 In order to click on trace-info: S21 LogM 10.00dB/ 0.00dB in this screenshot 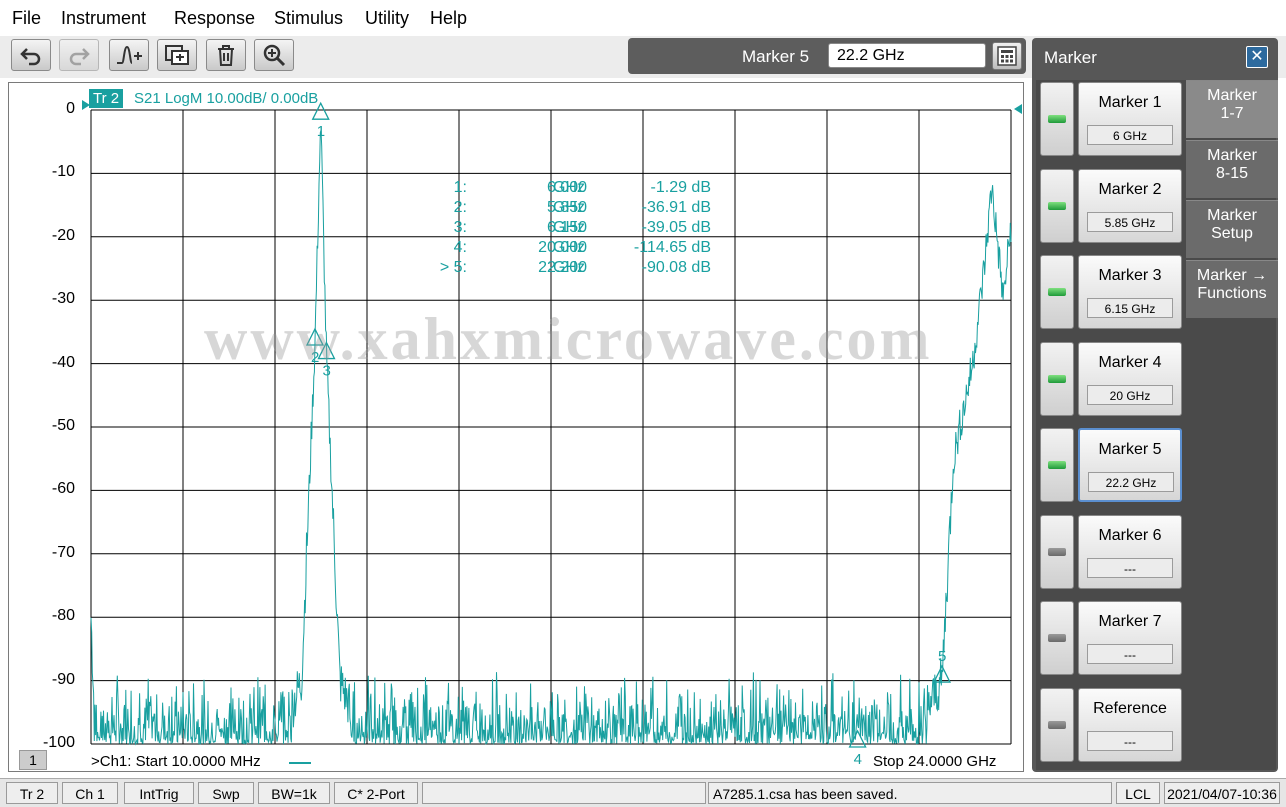, I will do `click(226, 98)`.